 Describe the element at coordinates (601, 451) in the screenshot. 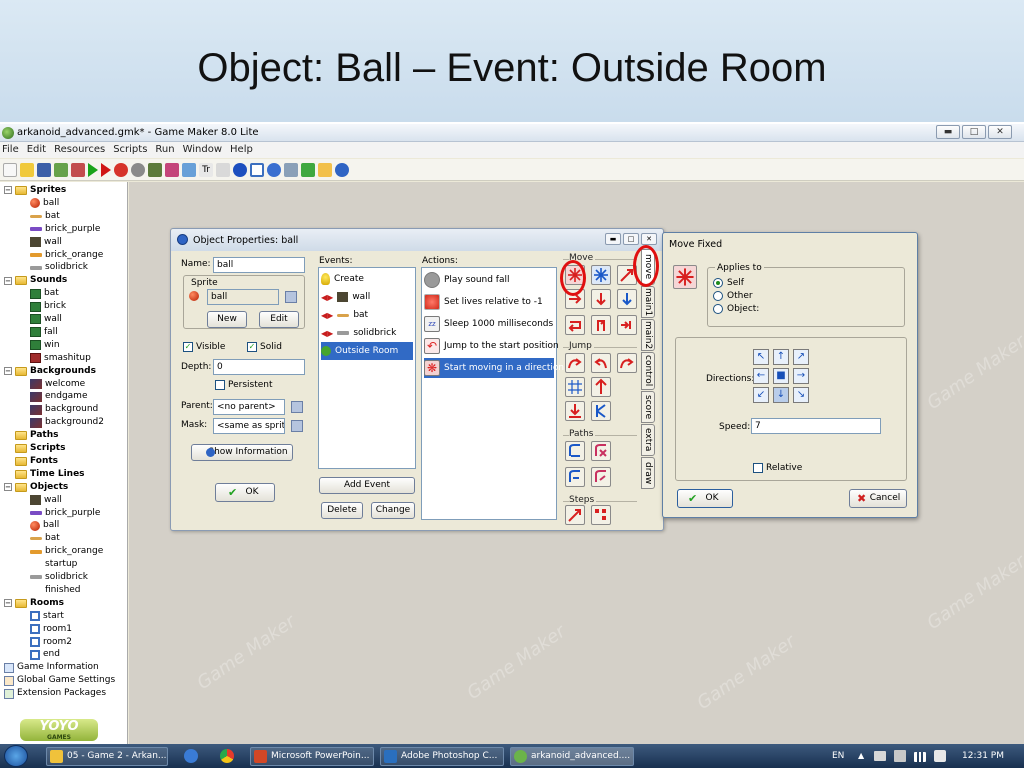

I see `end-path-action` at that location.